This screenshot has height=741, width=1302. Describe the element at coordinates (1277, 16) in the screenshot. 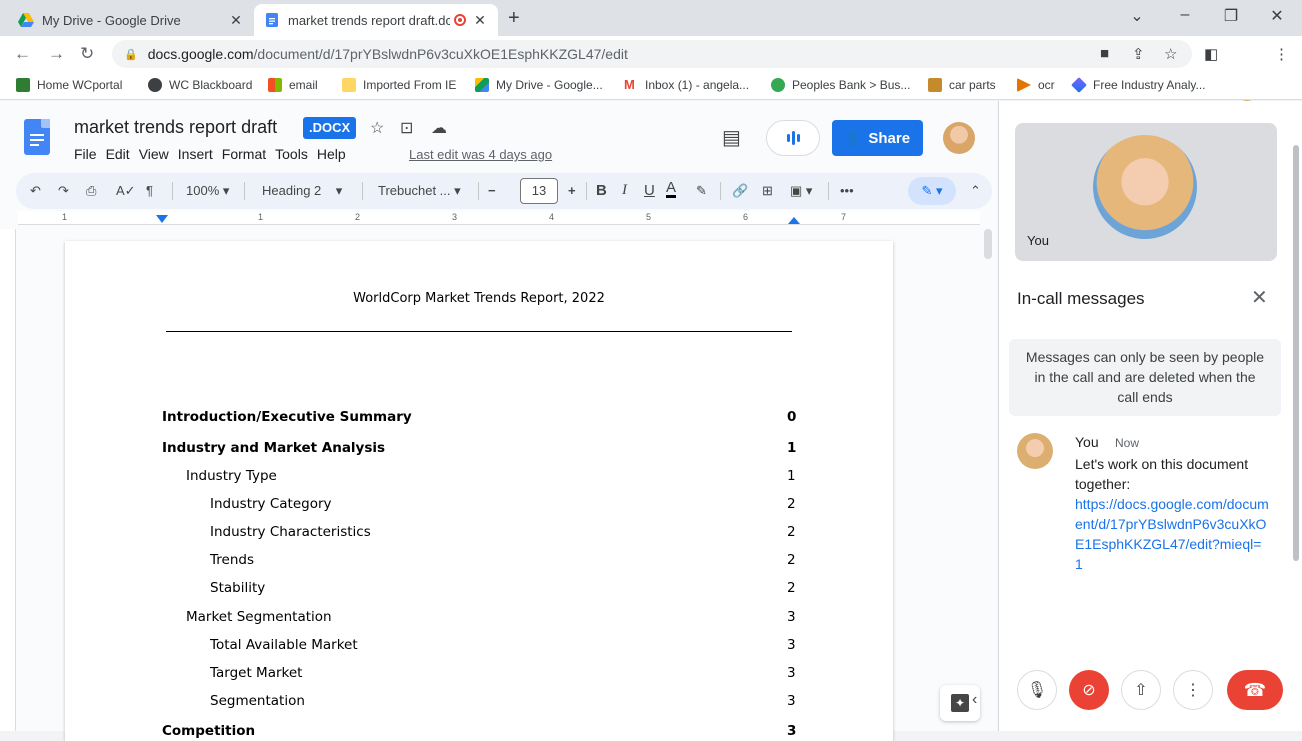

I see `close-window-button: ✕` at that location.